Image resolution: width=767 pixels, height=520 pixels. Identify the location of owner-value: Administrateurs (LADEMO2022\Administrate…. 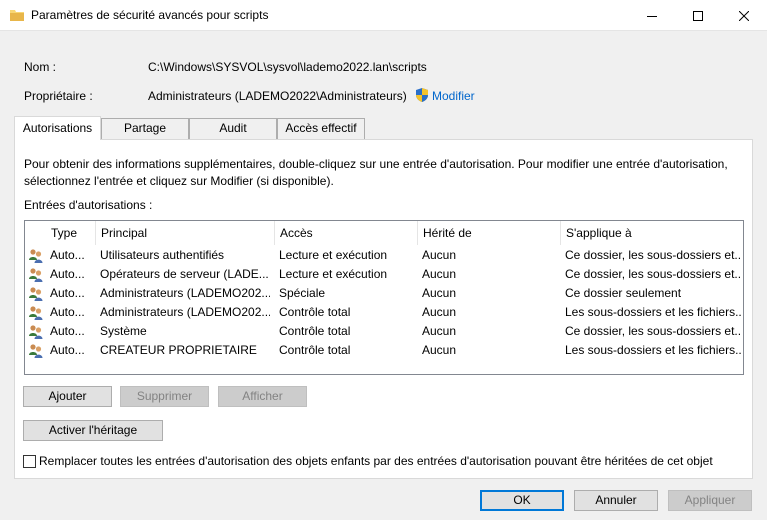
(277, 96).